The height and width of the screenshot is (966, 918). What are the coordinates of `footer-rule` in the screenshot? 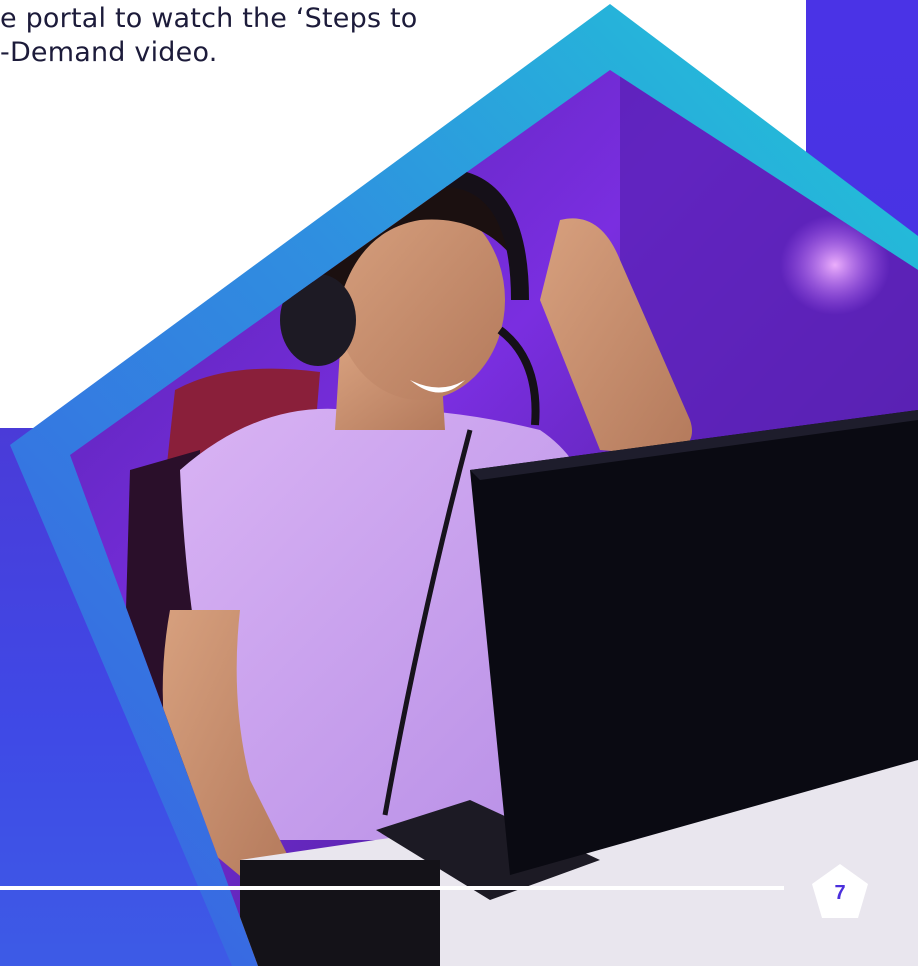 It's located at (392, 888).